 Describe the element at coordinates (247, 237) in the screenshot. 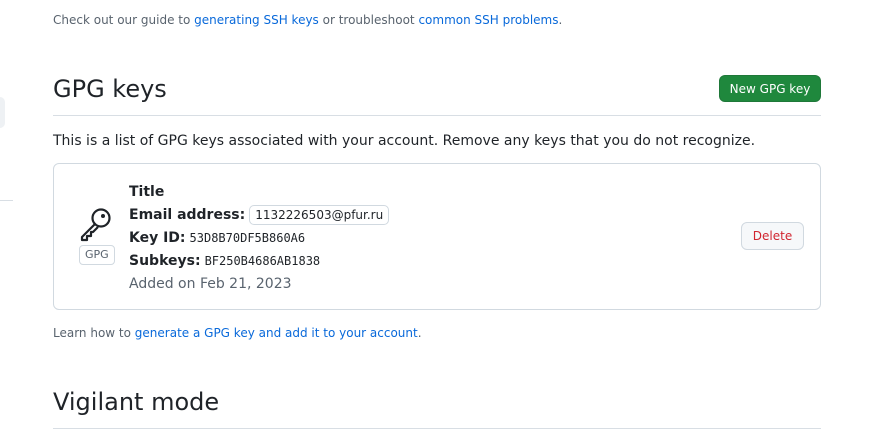

I see `key-id-value: 53D8B70DF5B860A6` at that location.